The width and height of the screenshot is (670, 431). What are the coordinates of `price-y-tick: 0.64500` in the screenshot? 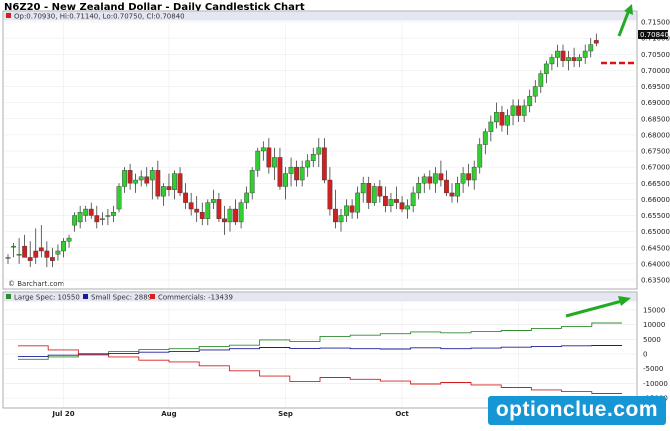 It's located at (655, 248).